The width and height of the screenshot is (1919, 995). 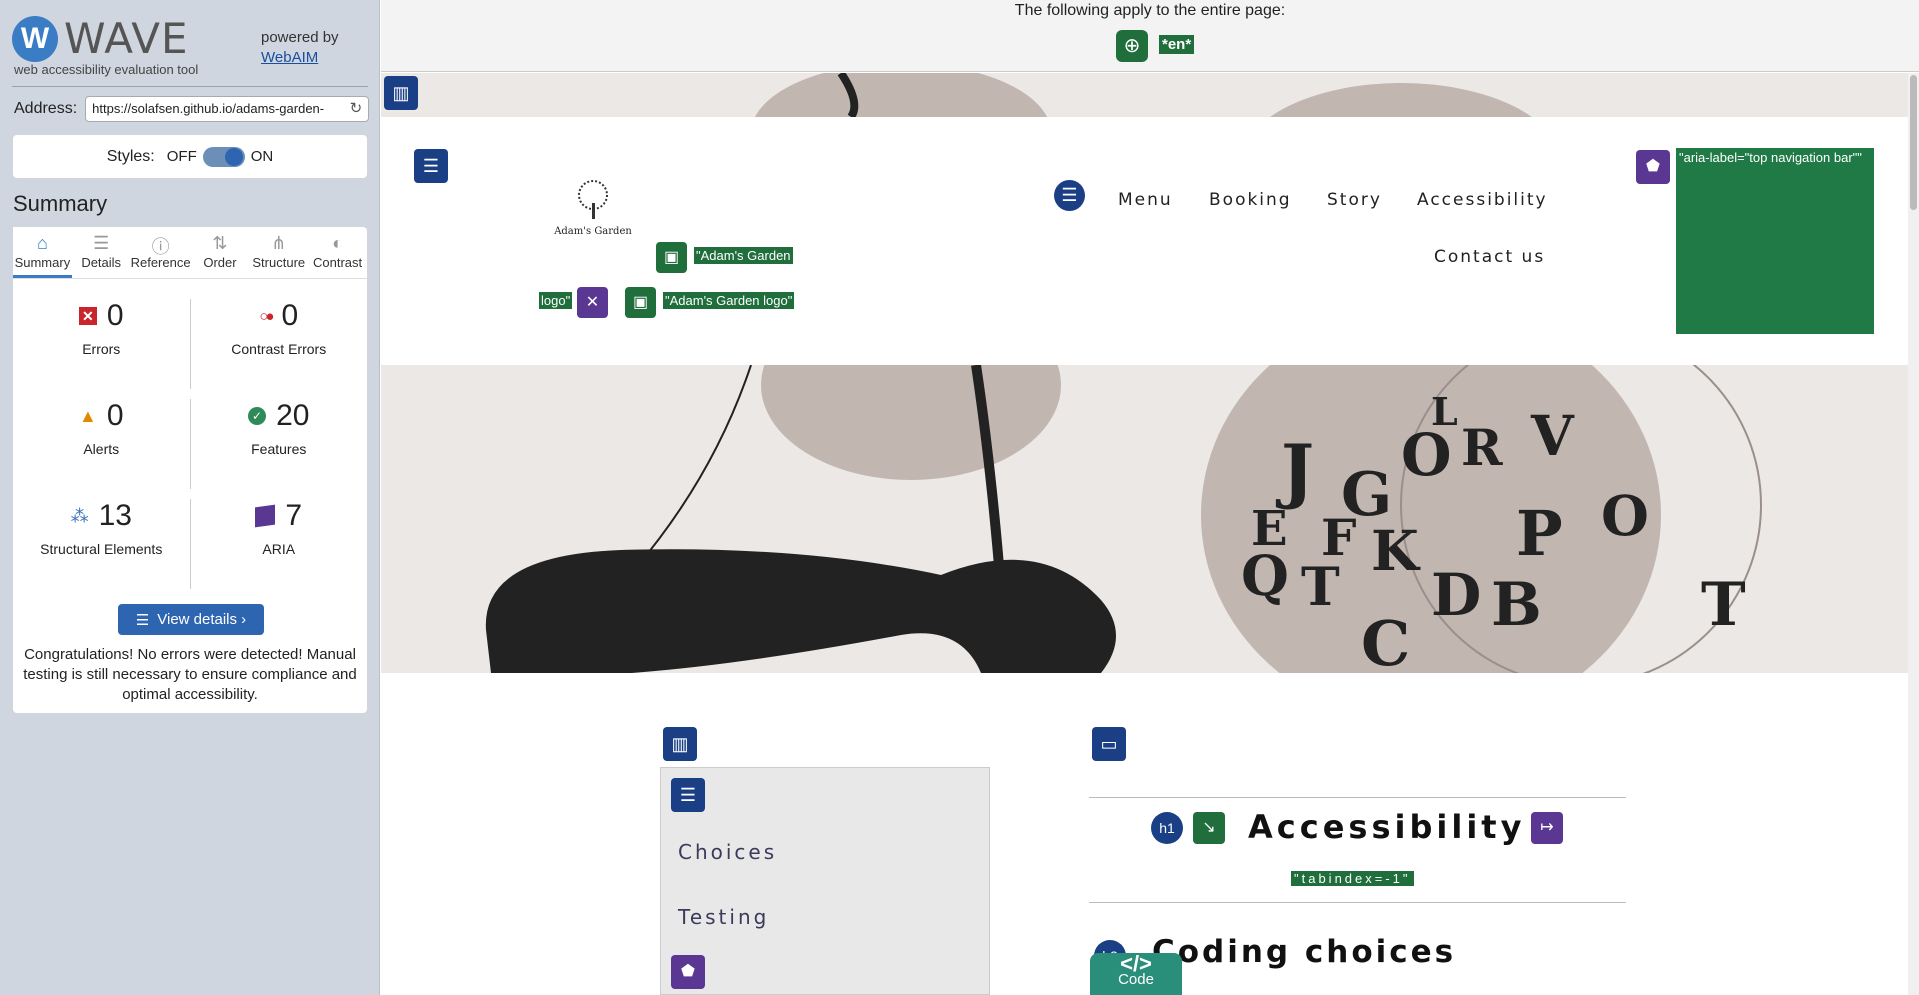 I want to click on stat-label: ARIA, so click(x=279, y=549).